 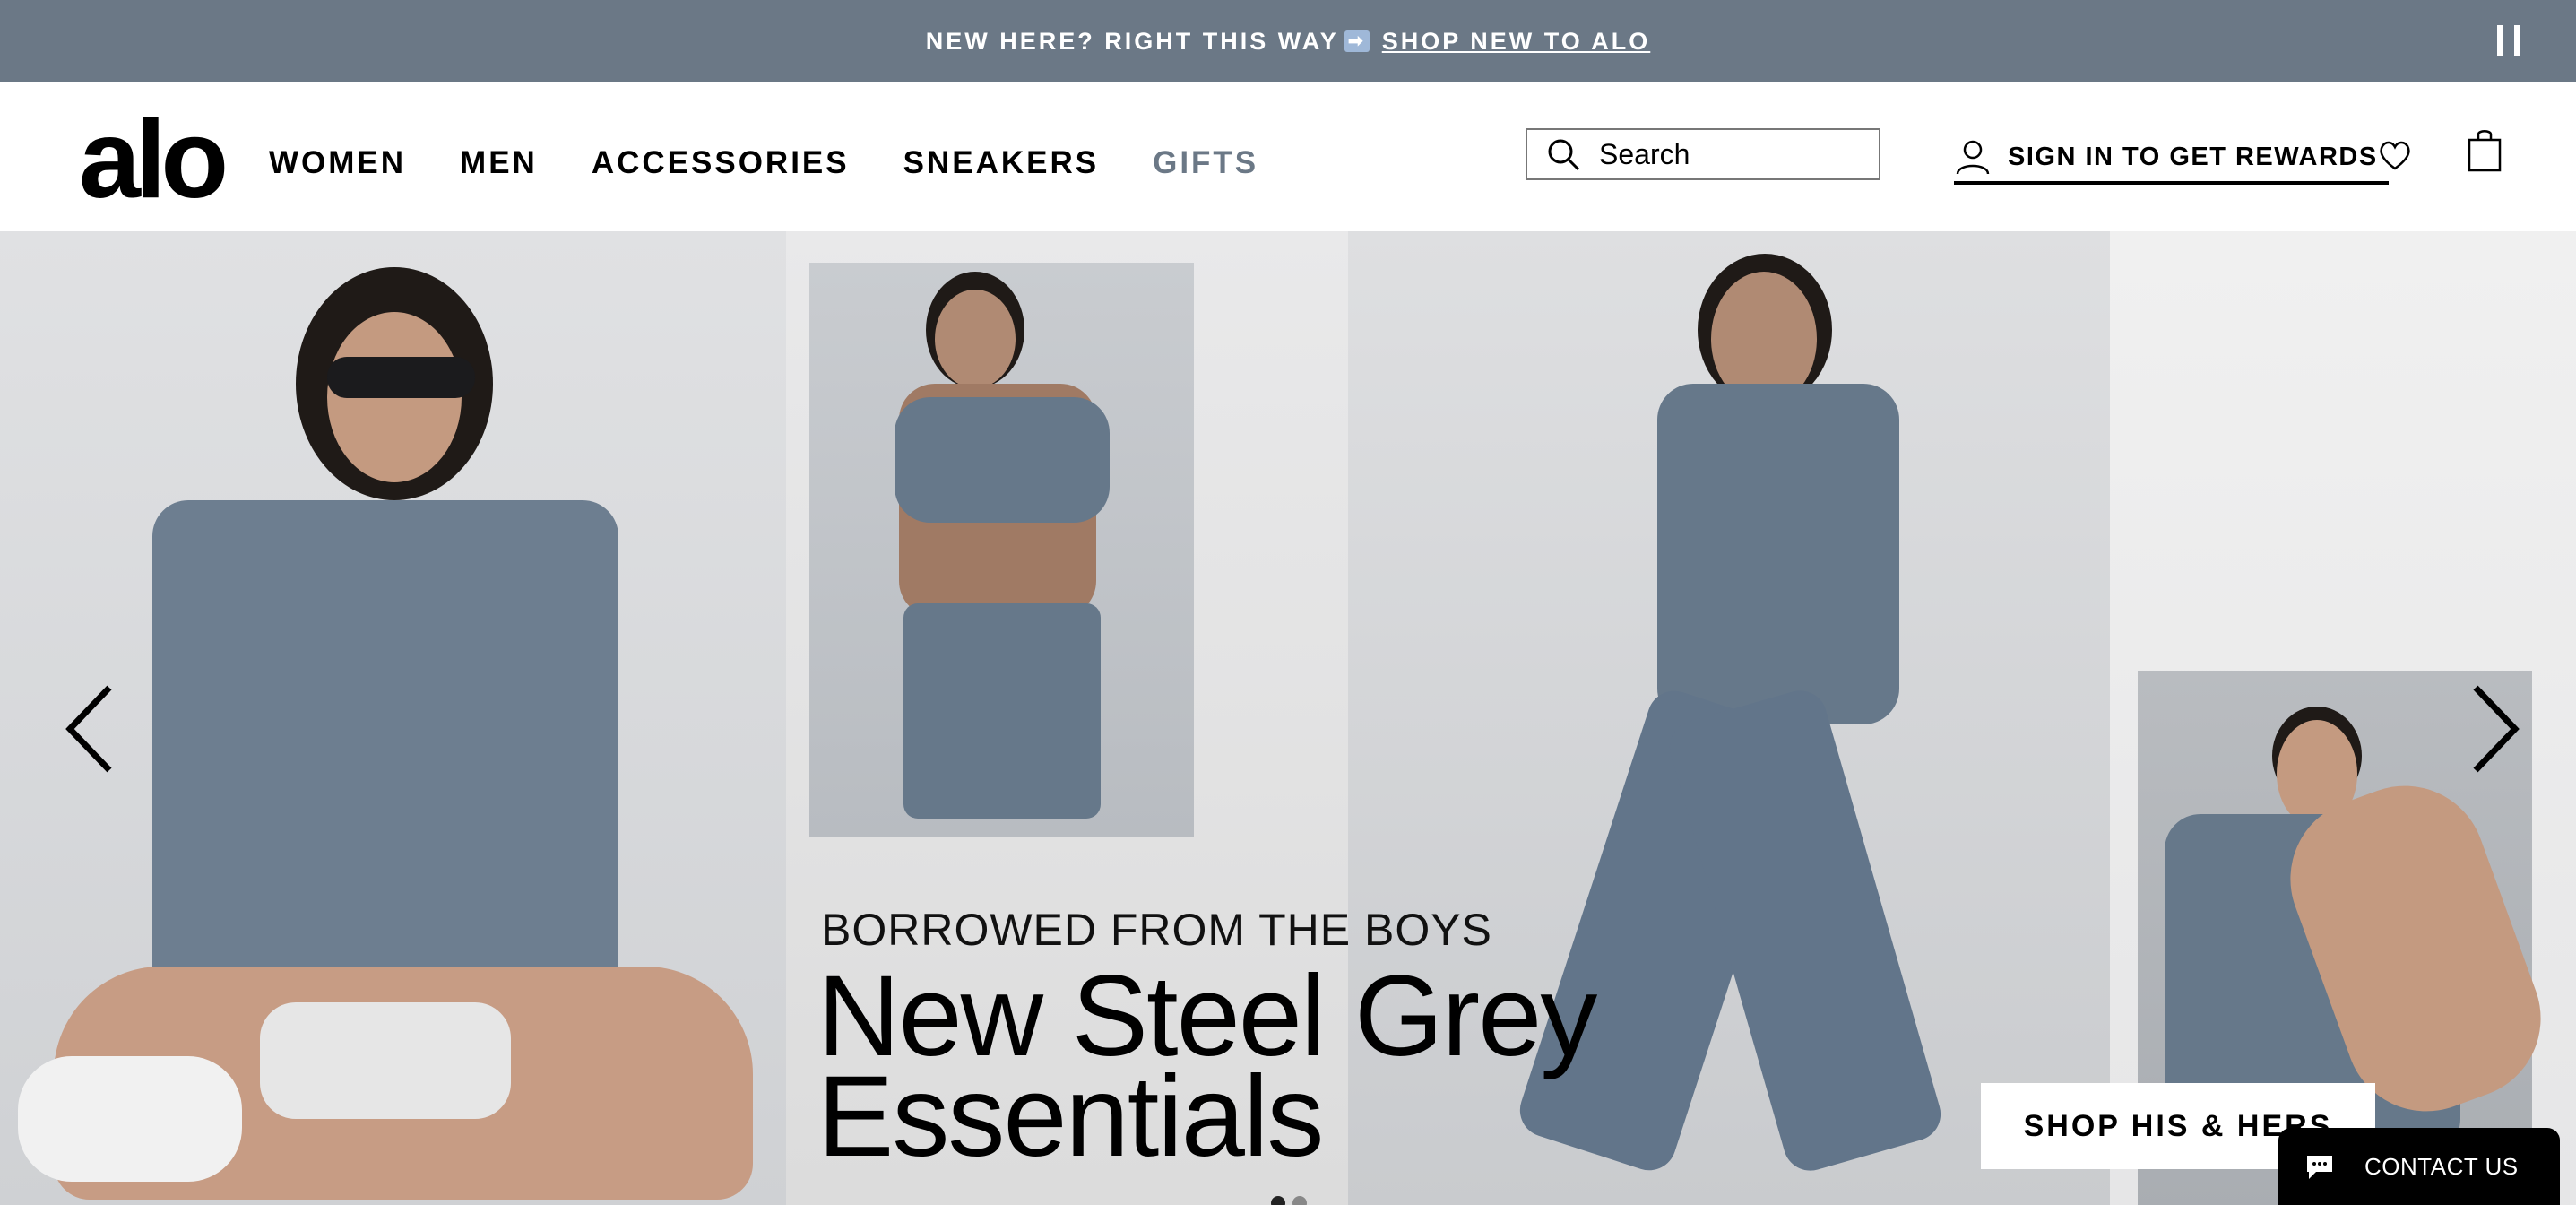 I want to click on user-icon, so click(x=1973, y=157).